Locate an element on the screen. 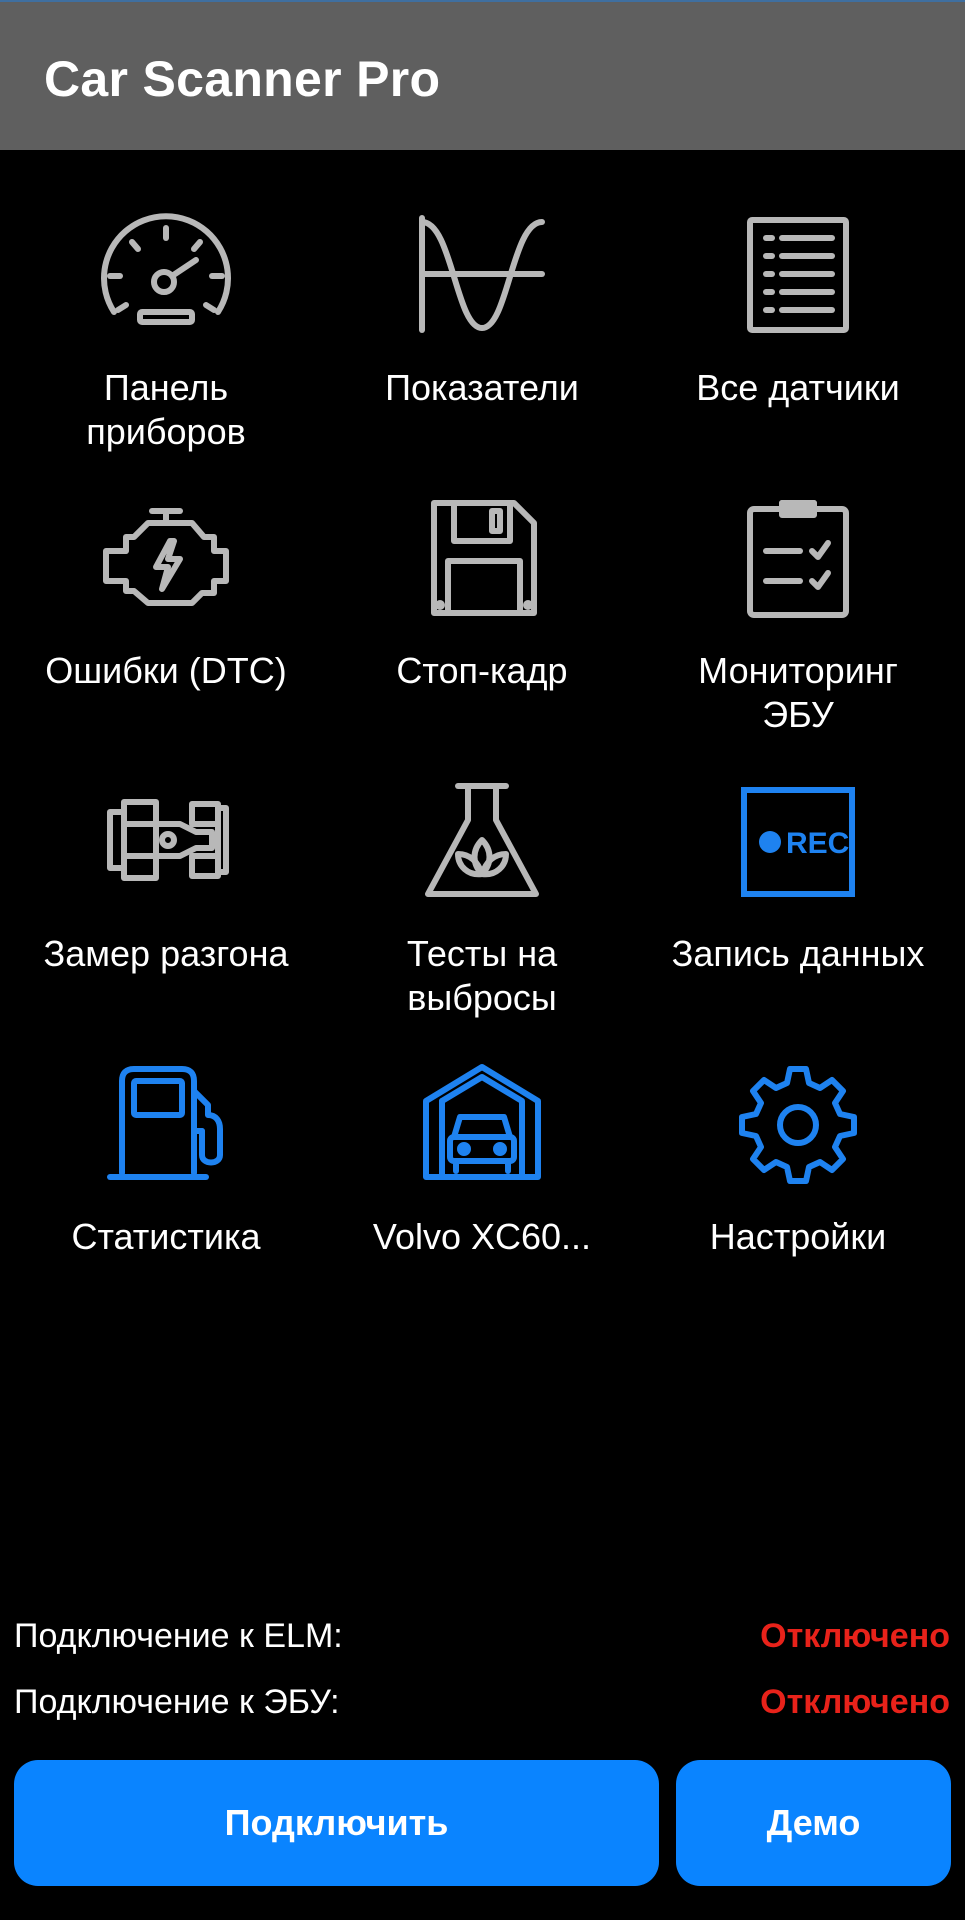 Image resolution: width=965 pixels, height=1920 pixels. rec-icon: REC is located at coordinates (798, 840).